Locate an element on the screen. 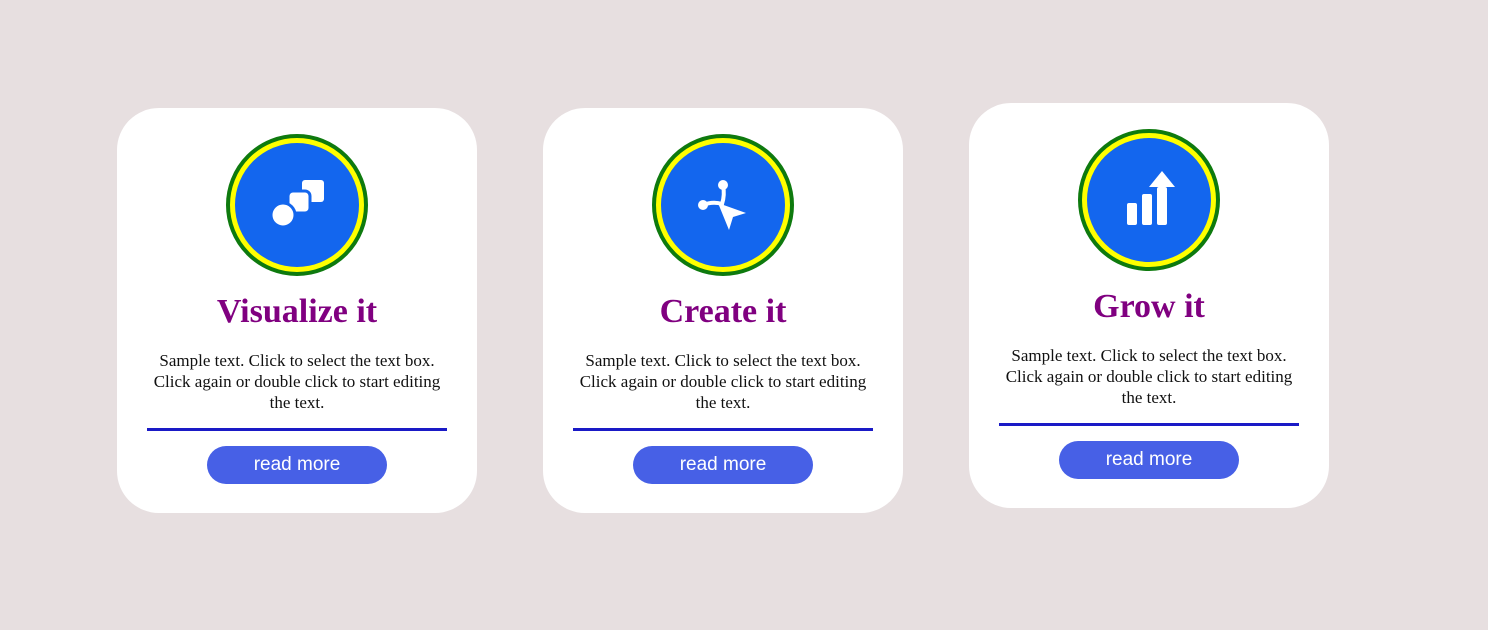 The width and height of the screenshot is (1488, 630). growth-bar-chart-icon is located at coordinates (1149, 200).